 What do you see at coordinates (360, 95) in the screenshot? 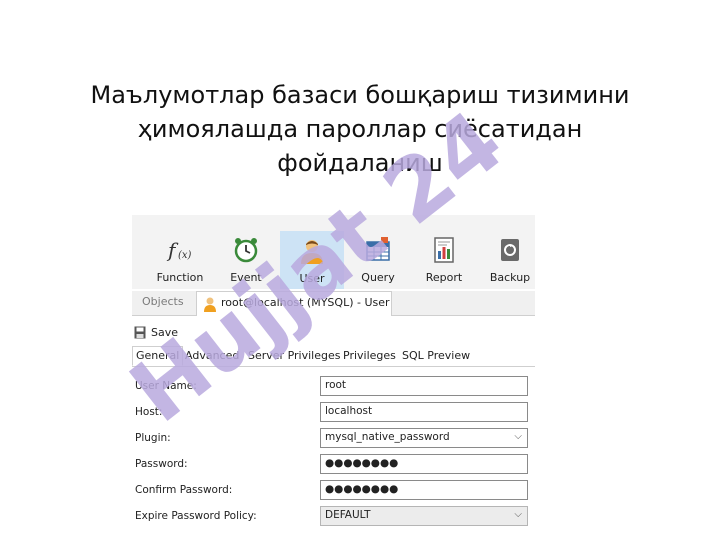
I see `title-line-1: Маълумотлар базаси бошқариш тизимини` at bounding box center [360, 95].